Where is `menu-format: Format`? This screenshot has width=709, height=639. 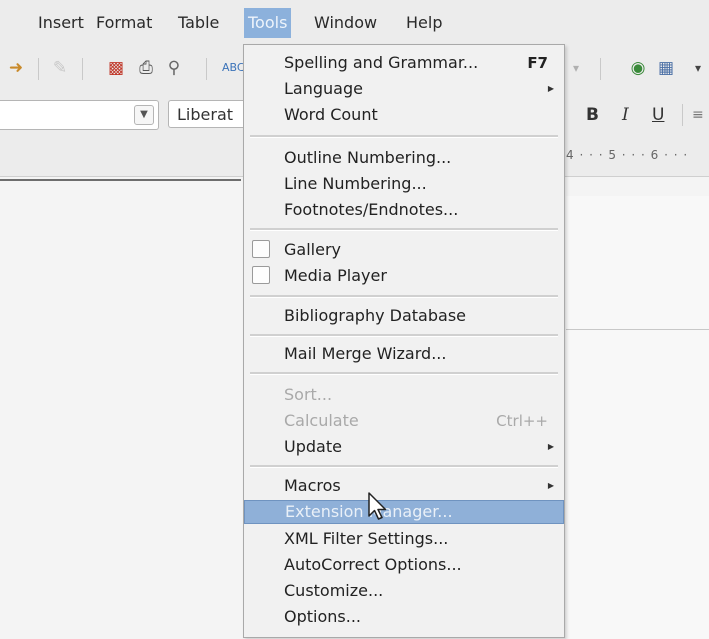
menu-format: Format is located at coordinates (124, 23).